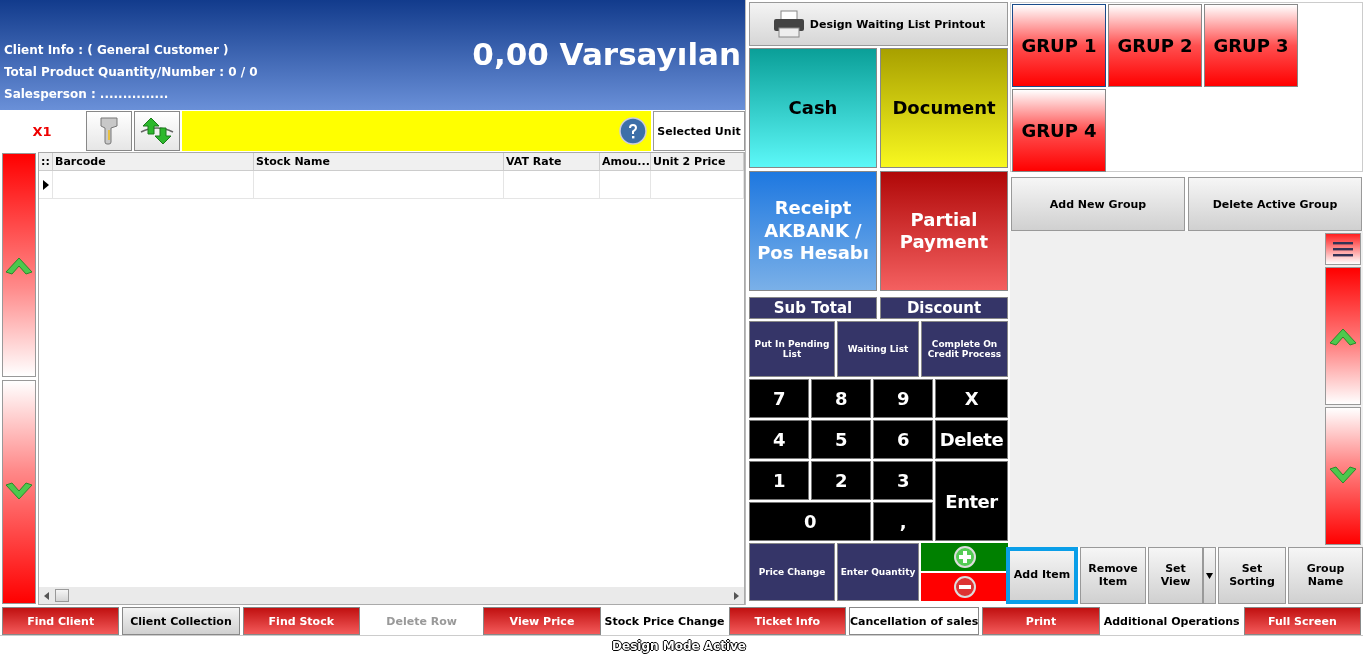 This screenshot has width=1363, height=659. What do you see at coordinates (810, 521) in the screenshot?
I see `keypad-key: 0` at bounding box center [810, 521].